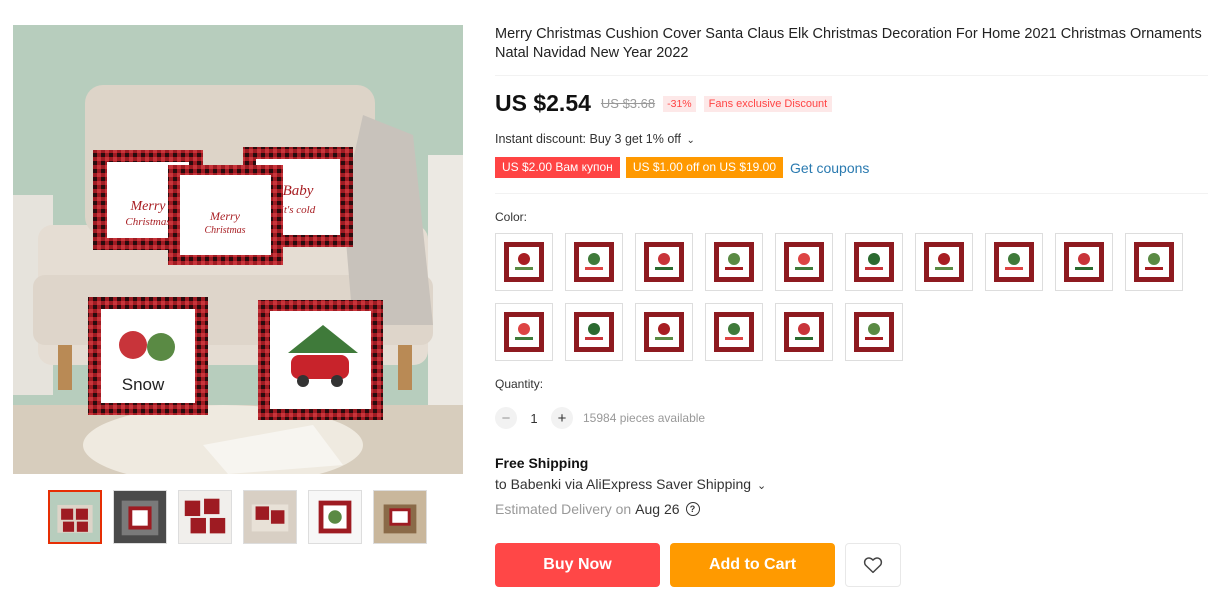 This screenshot has width=1208, height=597. I want to click on thumbnail-strip, so click(237, 517).